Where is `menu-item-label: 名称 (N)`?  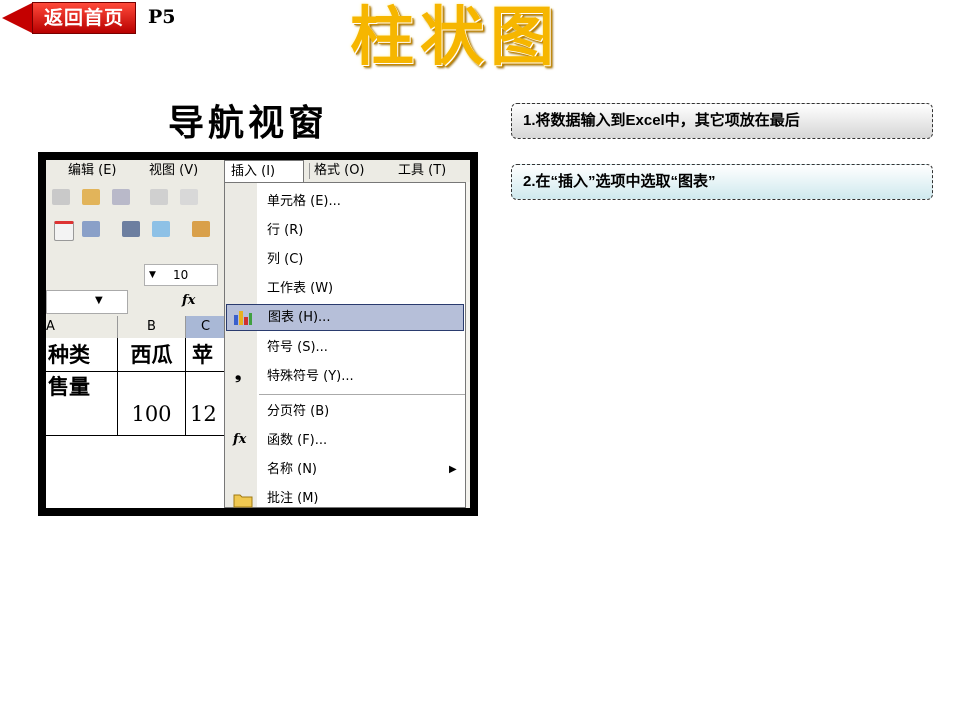
menu-item-label: 名称 (N) is located at coordinates (292, 469).